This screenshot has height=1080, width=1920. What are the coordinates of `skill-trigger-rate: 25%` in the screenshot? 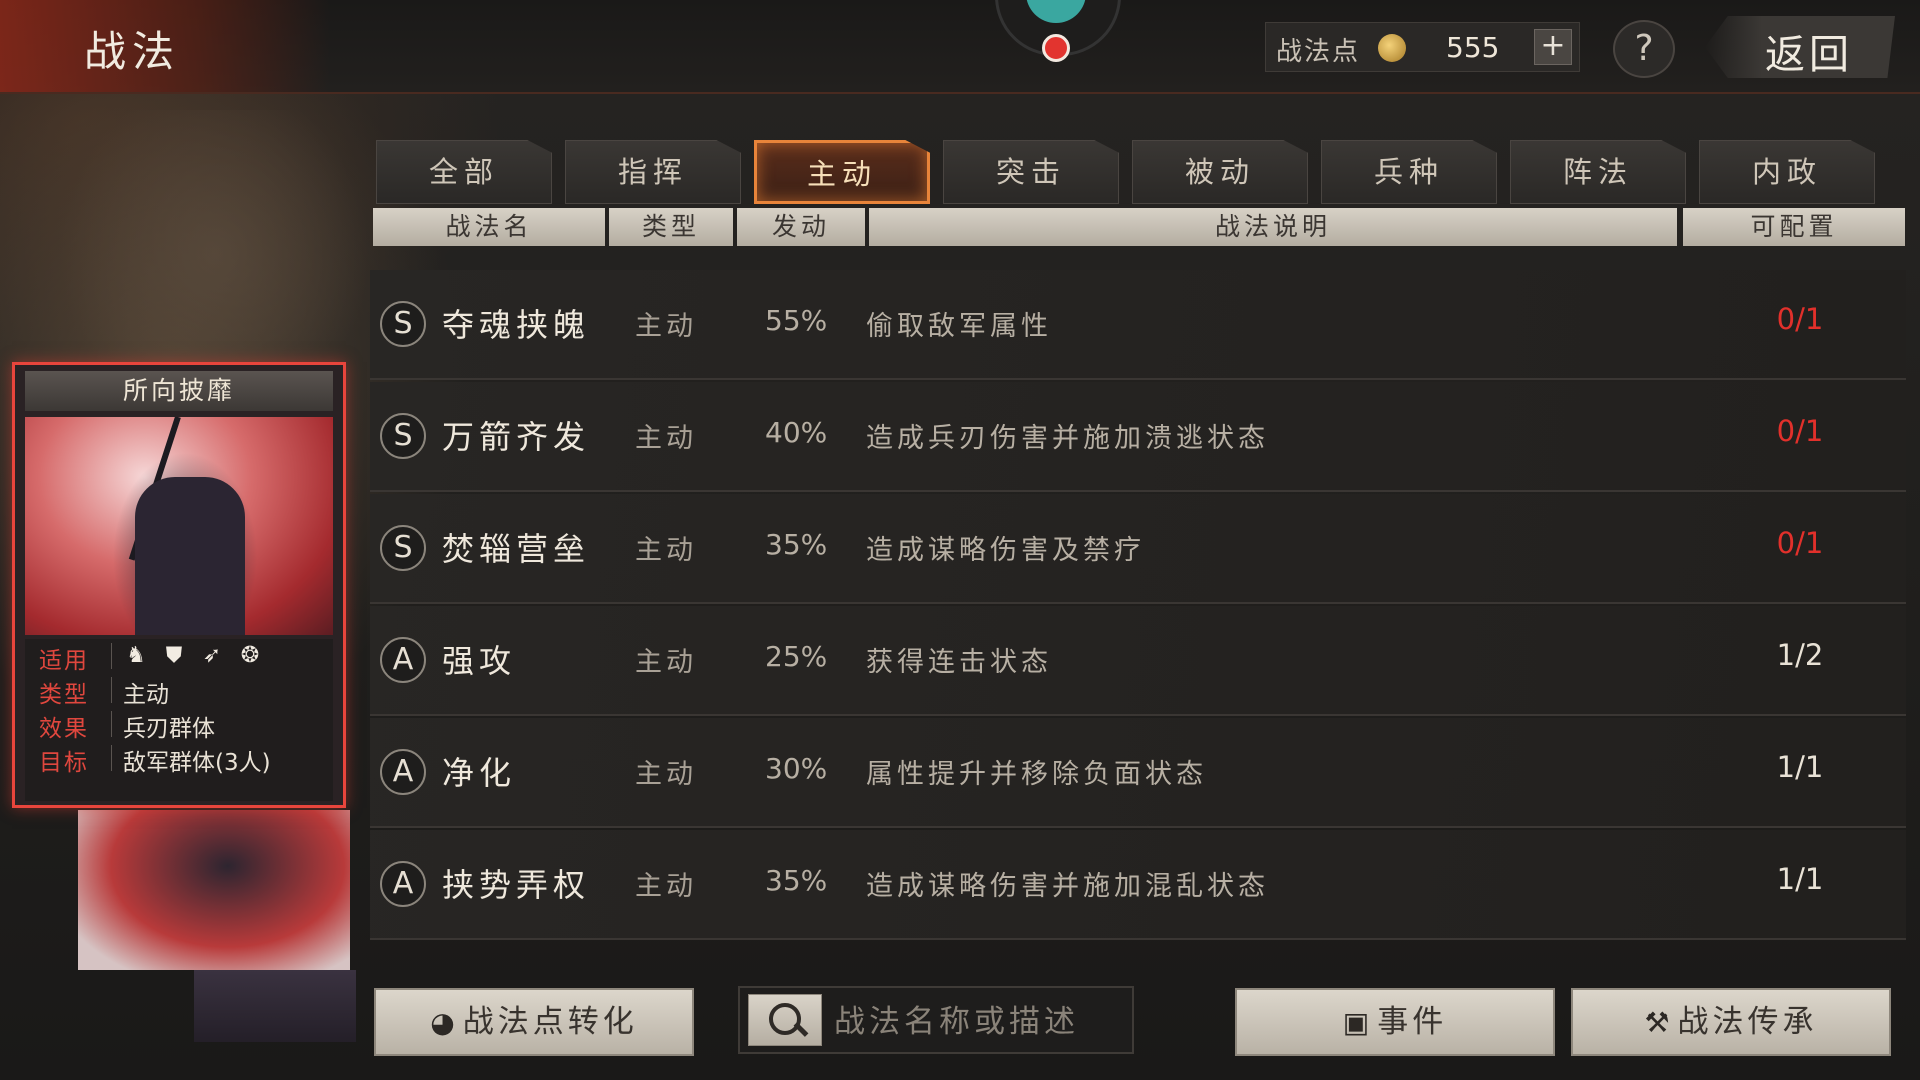 It's located at (796, 656).